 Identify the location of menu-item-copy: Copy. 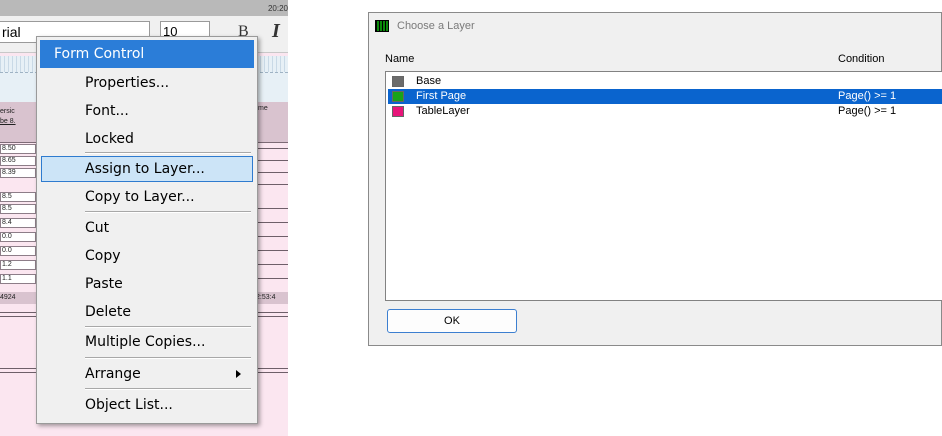
(147, 256).